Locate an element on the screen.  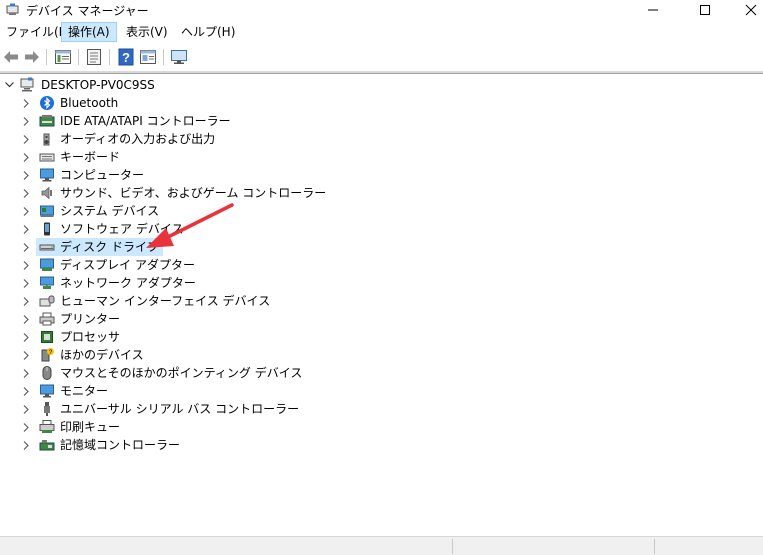
monitor-icon is located at coordinates (179, 57).